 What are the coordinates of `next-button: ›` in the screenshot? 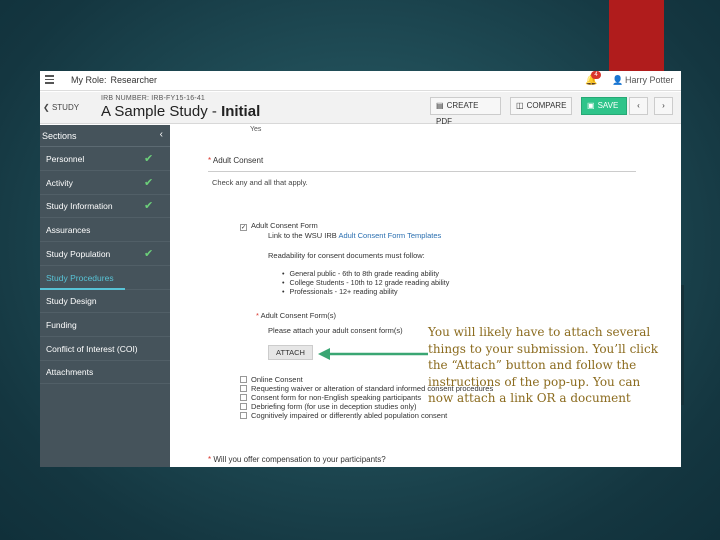 It's located at (663, 106).